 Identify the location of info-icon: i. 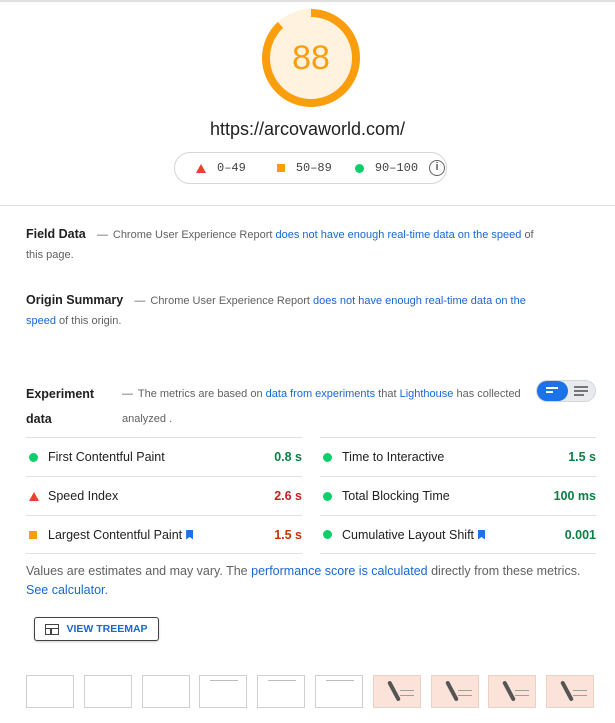
(437, 168).